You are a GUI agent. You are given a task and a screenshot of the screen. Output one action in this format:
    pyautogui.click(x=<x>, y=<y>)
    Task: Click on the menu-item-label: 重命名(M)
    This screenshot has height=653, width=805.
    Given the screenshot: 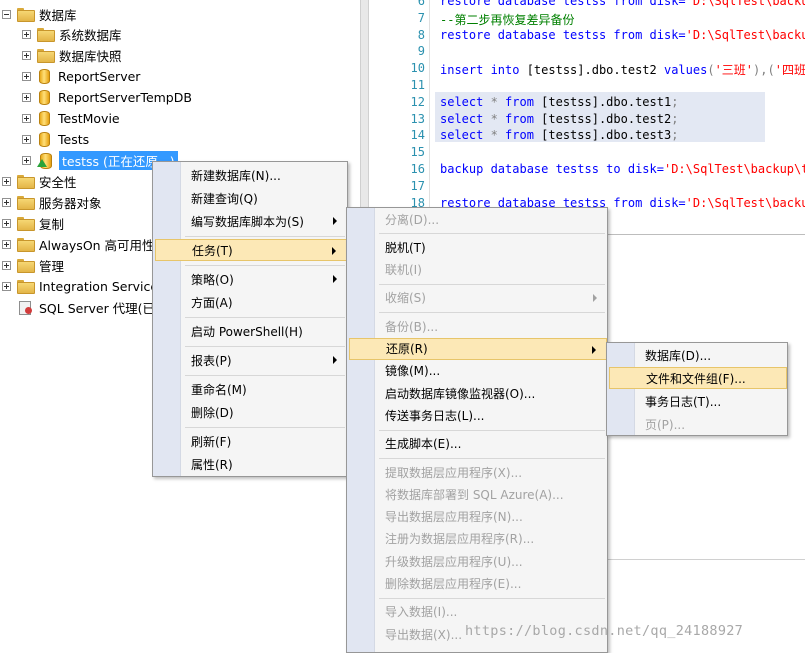 What is the action you would take?
    pyautogui.click(x=219, y=389)
    